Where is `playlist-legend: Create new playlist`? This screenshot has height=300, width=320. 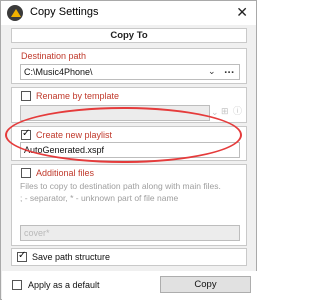 playlist-legend: Create new playlist is located at coordinates (74, 135).